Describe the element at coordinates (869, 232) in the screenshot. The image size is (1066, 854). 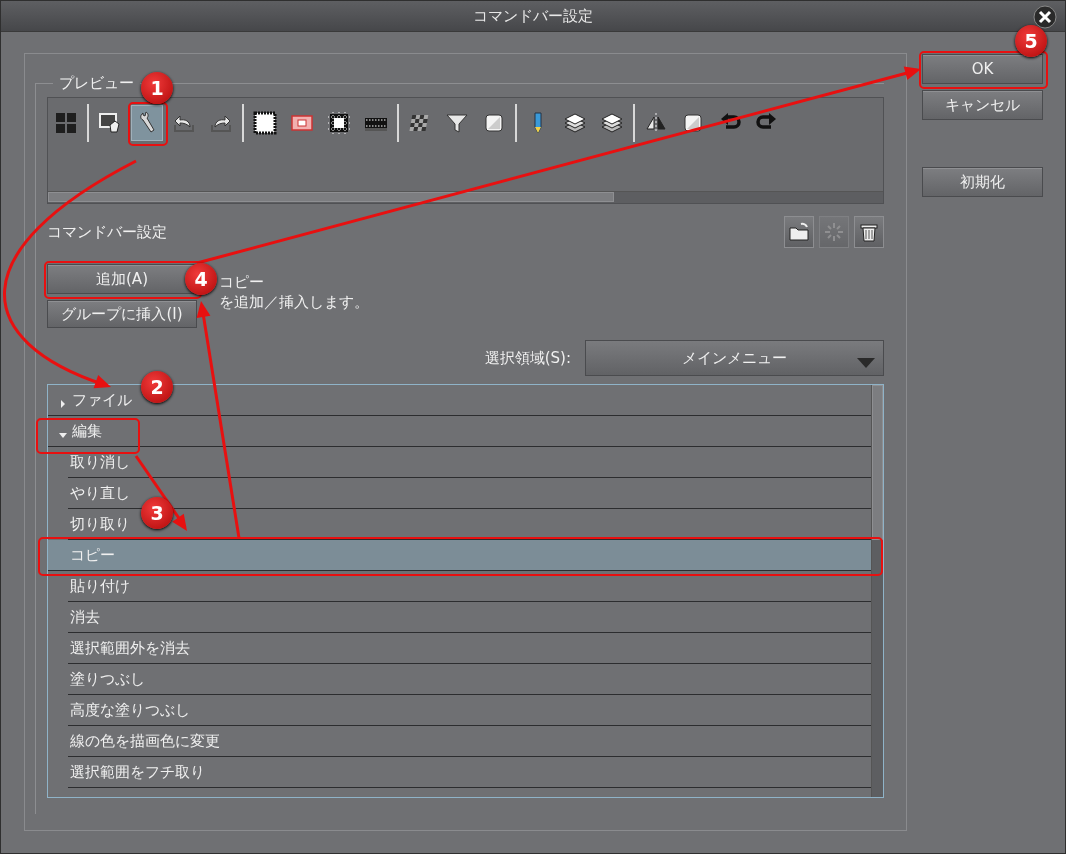
I see `trash-icon` at that location.